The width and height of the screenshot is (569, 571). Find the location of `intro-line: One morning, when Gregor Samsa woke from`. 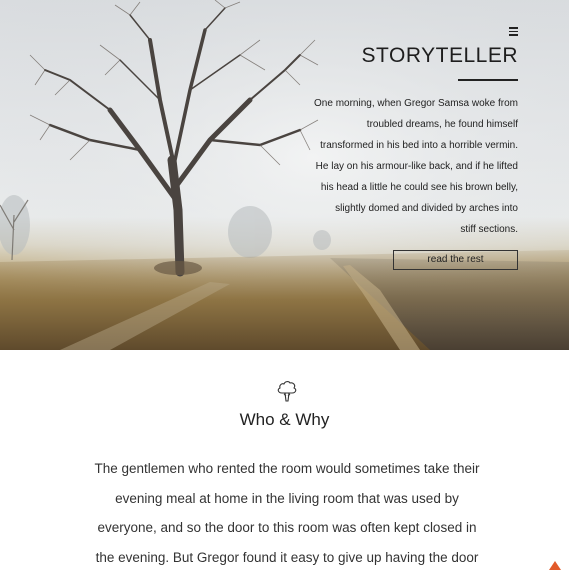

intro-line: One morning, when Gregor Samsa woke from is located at coordinates (416, 103).